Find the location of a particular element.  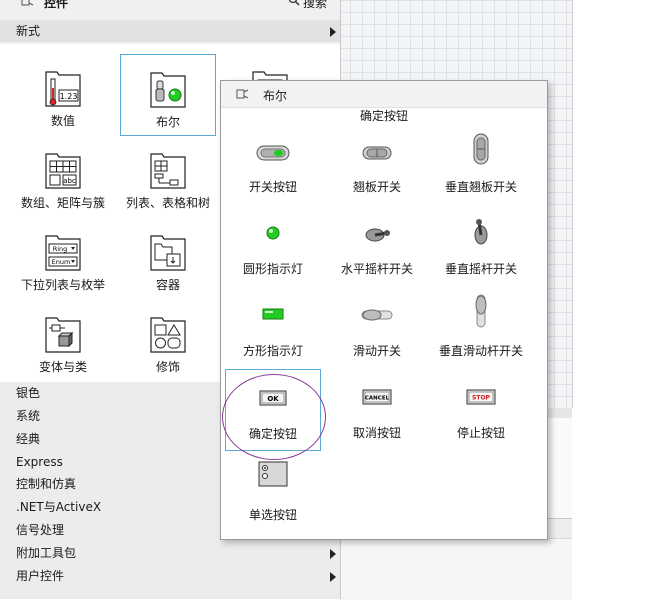

search-label: 搜索 is located at coordinates (315, 5).